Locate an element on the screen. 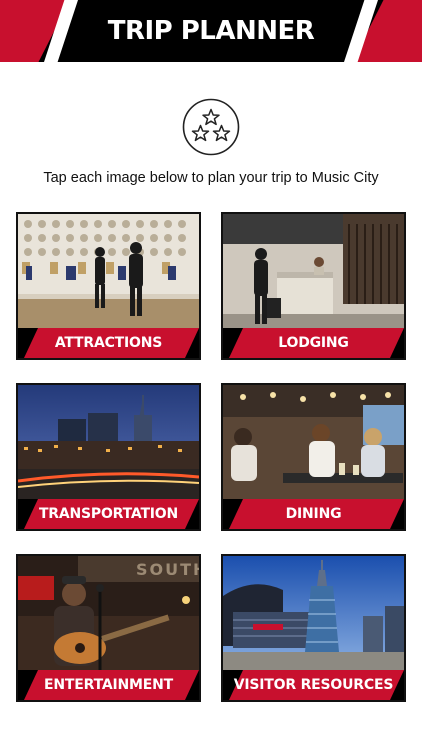 The image size is (422, 750). lodging-photo is located at coordinates (313, 273).